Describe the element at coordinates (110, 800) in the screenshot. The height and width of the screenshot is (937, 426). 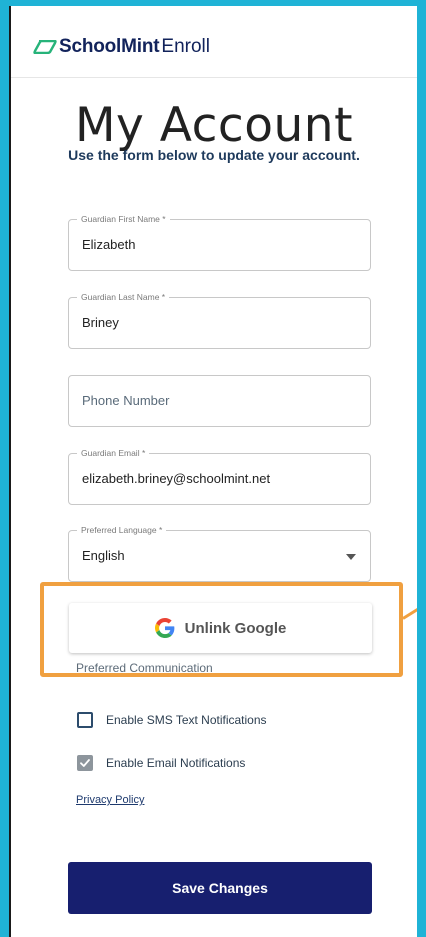
I see `privacy-policy-link: Privacy Policy` at that location.